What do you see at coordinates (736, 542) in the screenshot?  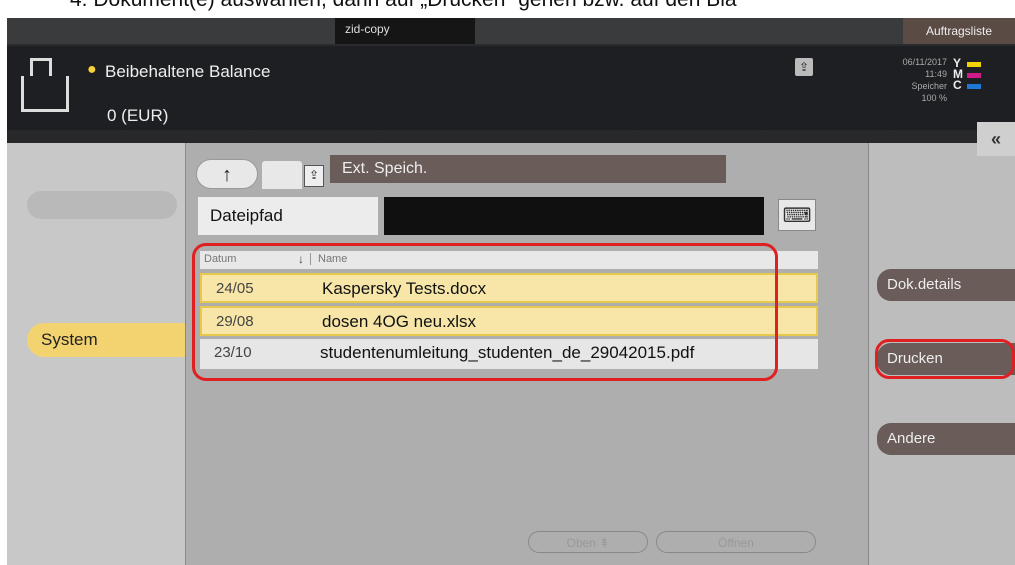 I see `open-button: Öffnen` at bounding box center [736, 542].